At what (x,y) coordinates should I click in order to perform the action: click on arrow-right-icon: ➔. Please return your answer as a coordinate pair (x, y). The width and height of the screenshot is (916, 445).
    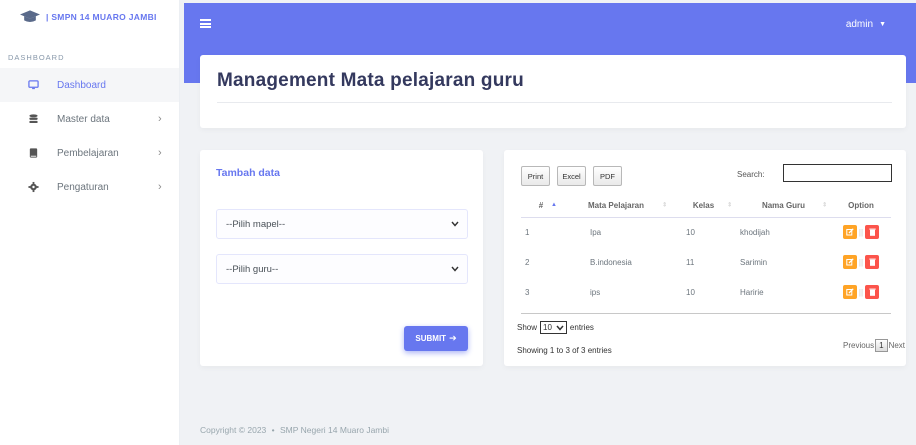
    Looking at the image, I should click on (453, 338).